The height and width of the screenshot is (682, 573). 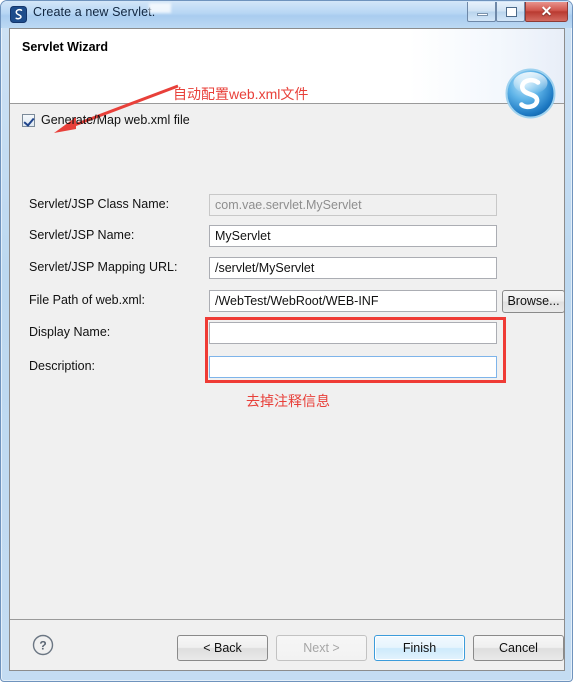 I want to click on label-class-name: Servlet/JSP Class Name:, so click(x=99, y=204).